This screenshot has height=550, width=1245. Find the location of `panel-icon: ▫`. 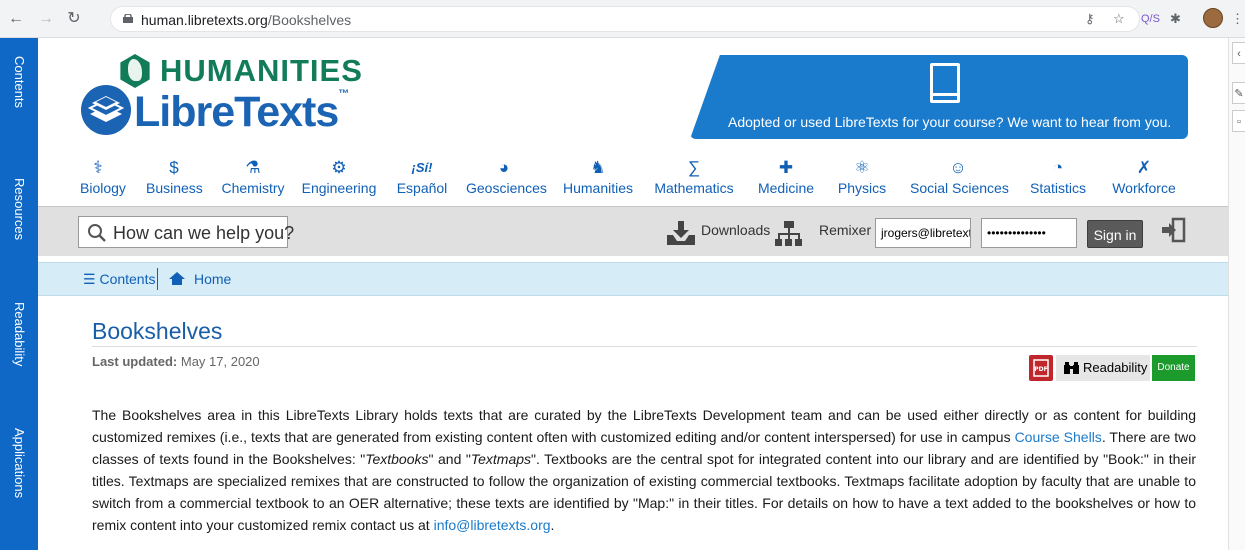

panel-icon: ▫ is located at coordinates (1238, 121).